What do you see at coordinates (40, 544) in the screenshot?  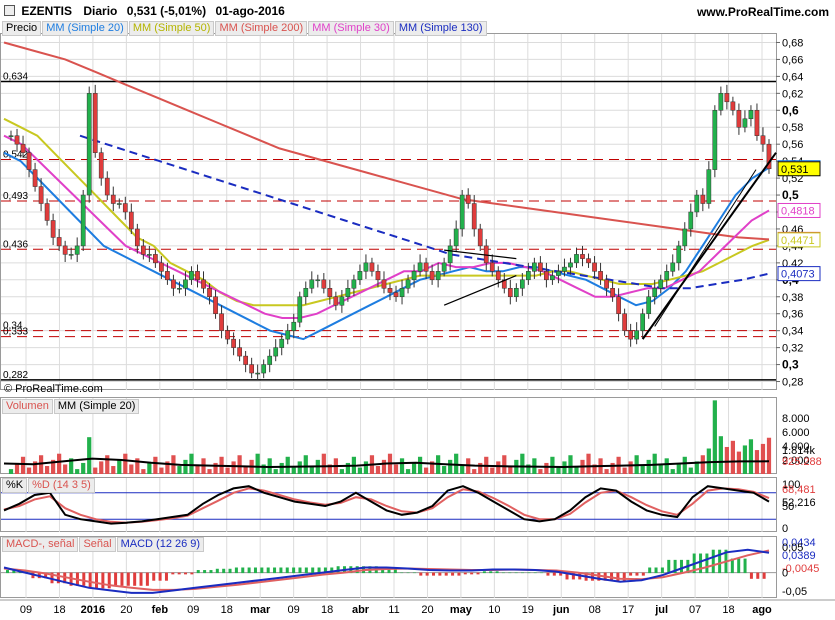 I see `legend-macd-hist: MACD-, señal` at bounding box center [40, 544].